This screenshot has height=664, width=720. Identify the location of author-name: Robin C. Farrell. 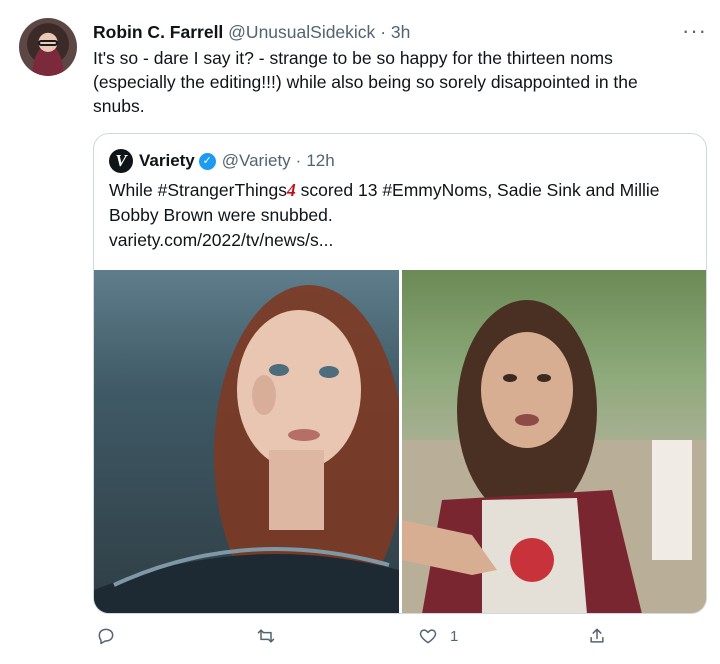
(158, 32).